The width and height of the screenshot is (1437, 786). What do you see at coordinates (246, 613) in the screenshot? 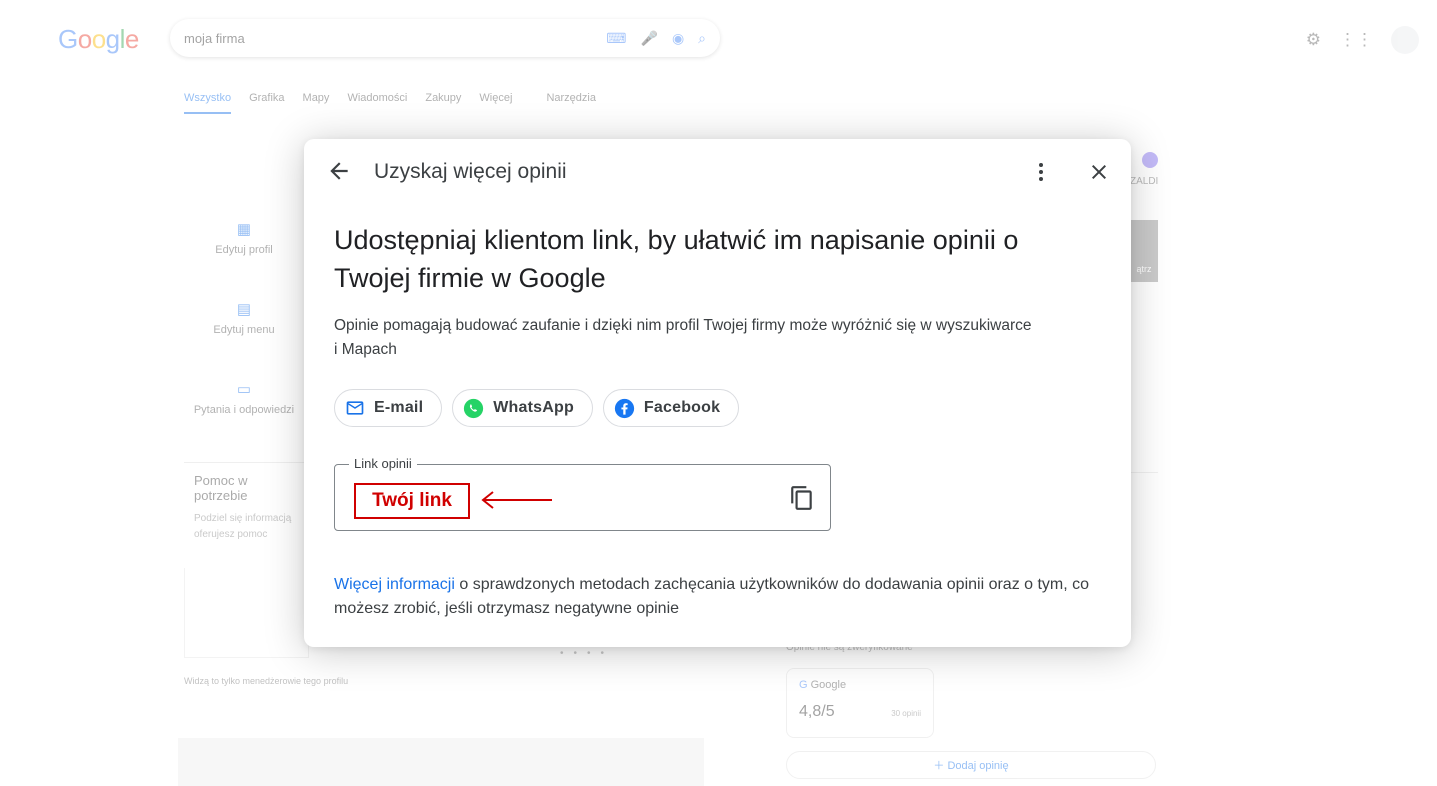
I see `empty-panel` at bounding box center [246, 613].